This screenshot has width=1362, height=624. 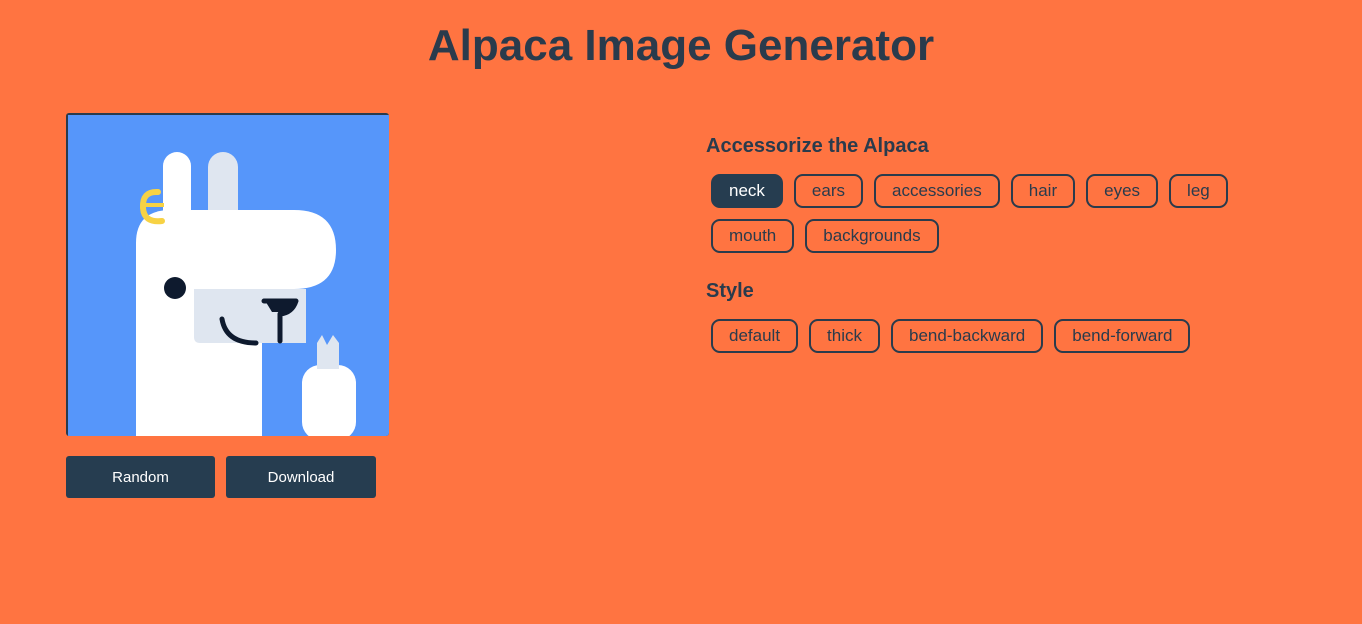 I want to click on accessorize-option-hair: hair, so click(x=1043, y=191).